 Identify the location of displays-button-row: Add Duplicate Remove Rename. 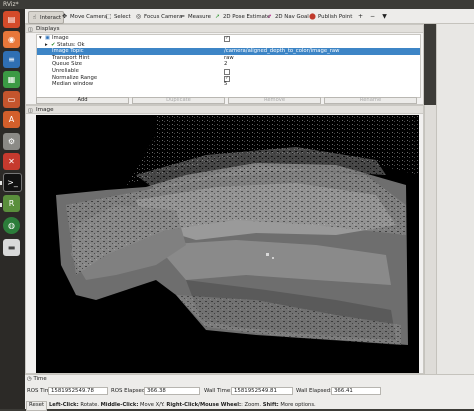
(227, 100).